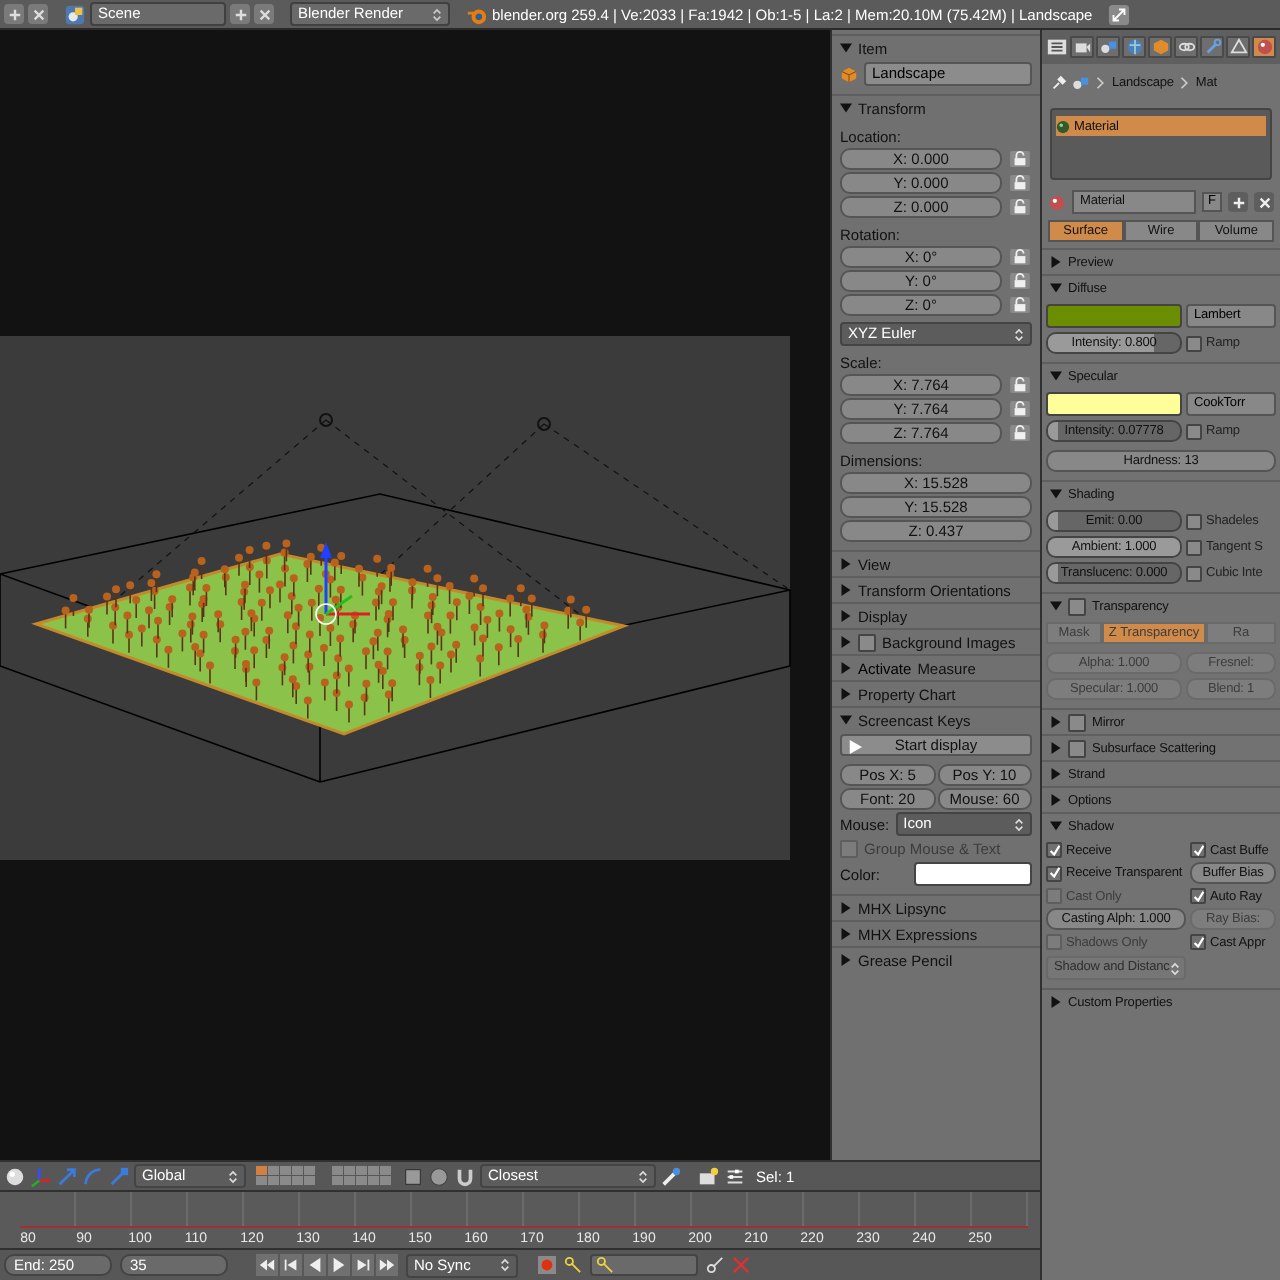  I want to click on circle-icon, so click(439, 1176).